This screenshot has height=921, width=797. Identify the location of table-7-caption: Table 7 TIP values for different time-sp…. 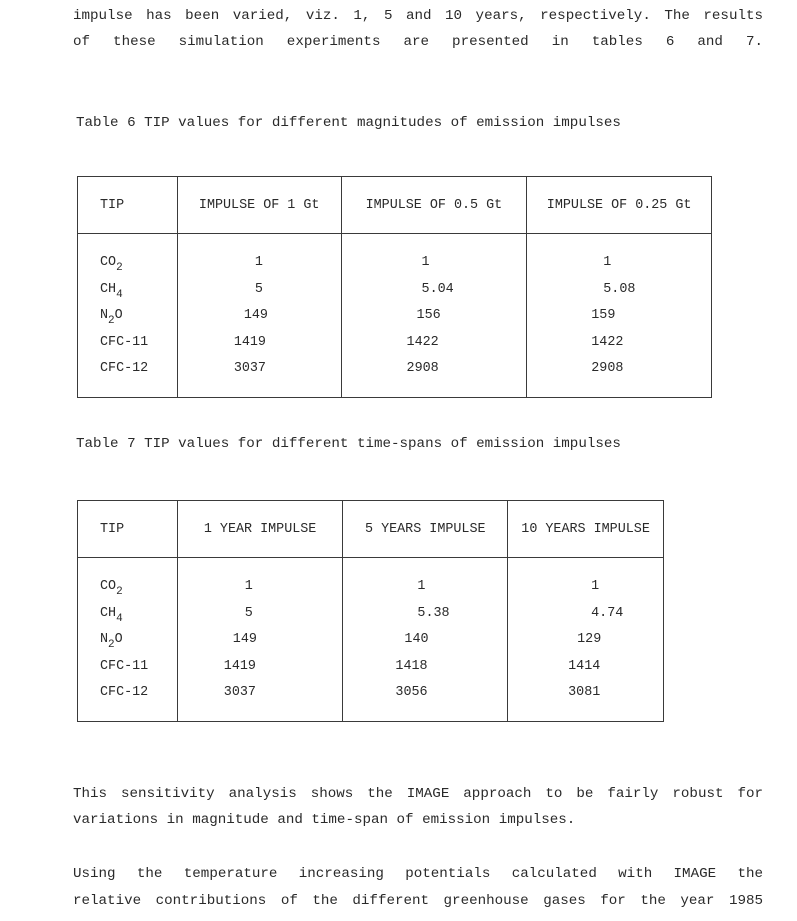
(348, 444).